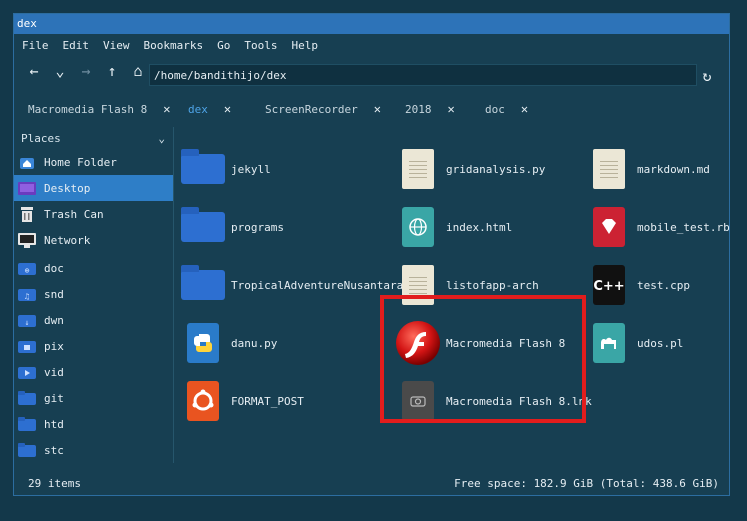  What do you see at coordinates (86, 71) in the screenshot?
I see `forward-button: →` at bounding box center [86, 71].